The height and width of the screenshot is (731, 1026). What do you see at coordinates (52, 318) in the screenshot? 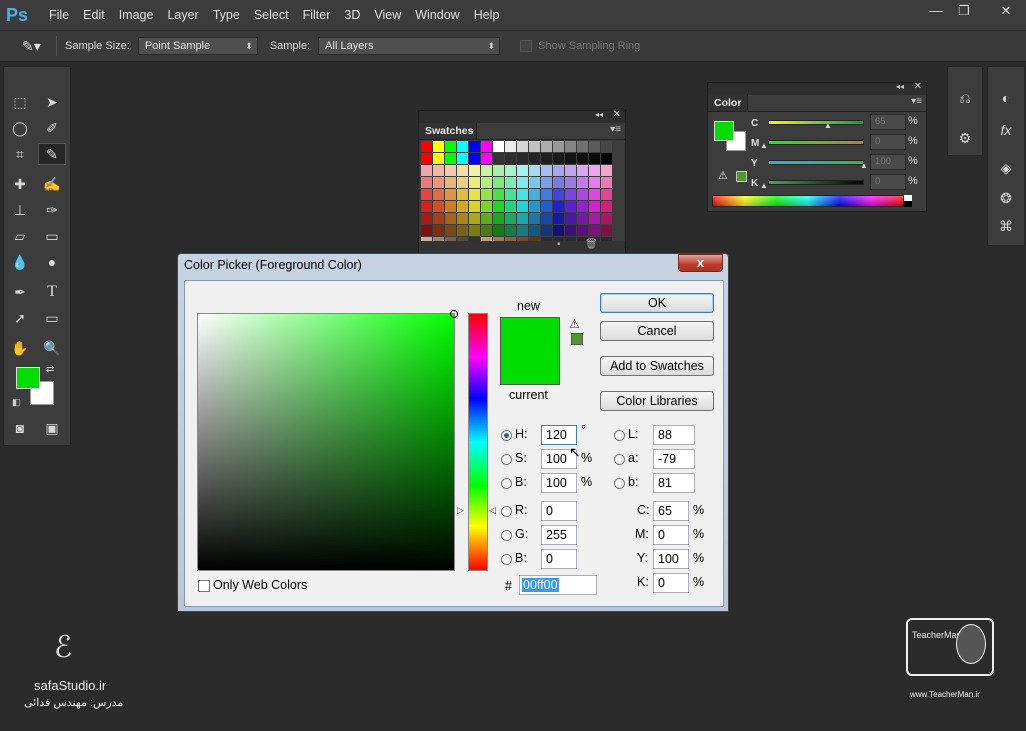
I see `rectangle-tool-icon: ▭` at bounding box center [52, 318].